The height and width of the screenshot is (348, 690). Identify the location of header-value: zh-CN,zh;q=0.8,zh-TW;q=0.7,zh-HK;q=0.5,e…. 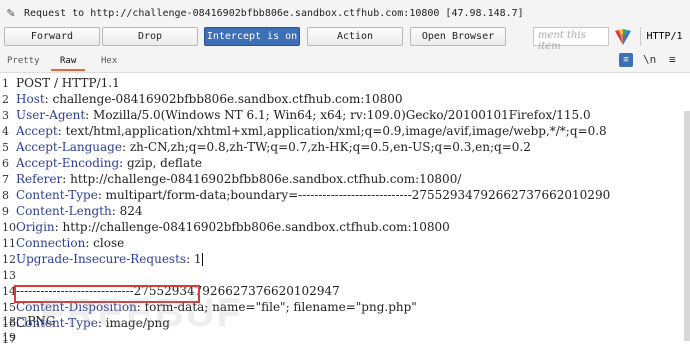
(330, 147).